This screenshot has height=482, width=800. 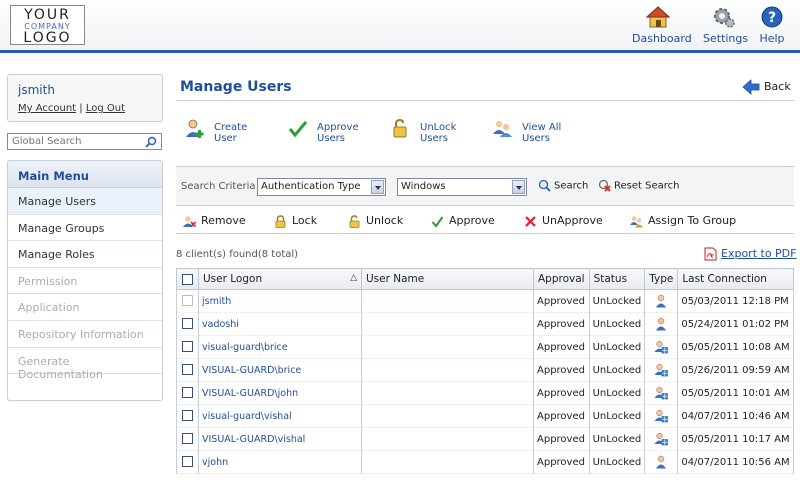 I want to click on column-approval: Approval, so click(x=561, y=279).